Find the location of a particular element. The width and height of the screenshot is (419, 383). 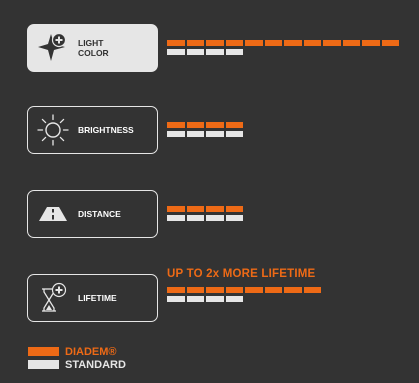

legend-item-diadem: DIADEM® is located at coordinates (77, 351).